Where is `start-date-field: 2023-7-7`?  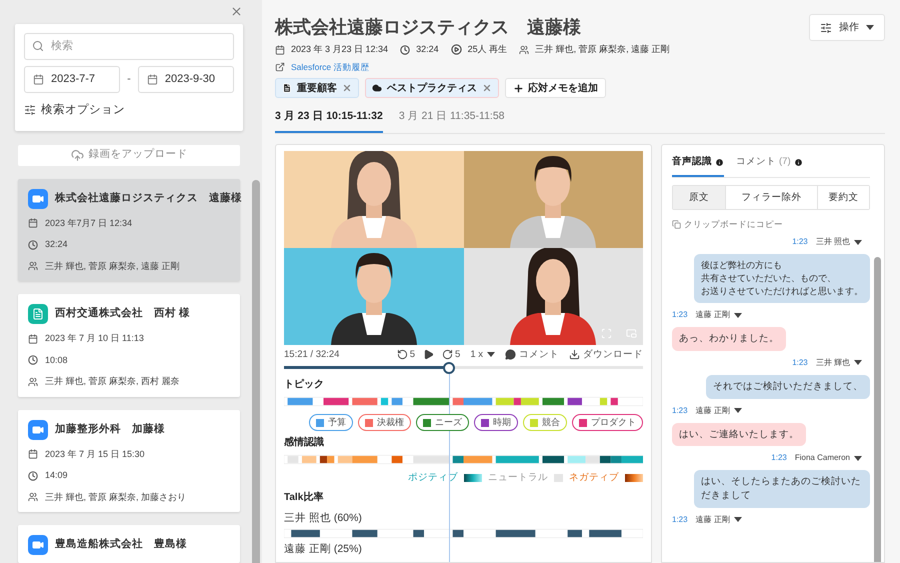
start-date-field: 2023-7-7 is located at coordinates (72, 79).